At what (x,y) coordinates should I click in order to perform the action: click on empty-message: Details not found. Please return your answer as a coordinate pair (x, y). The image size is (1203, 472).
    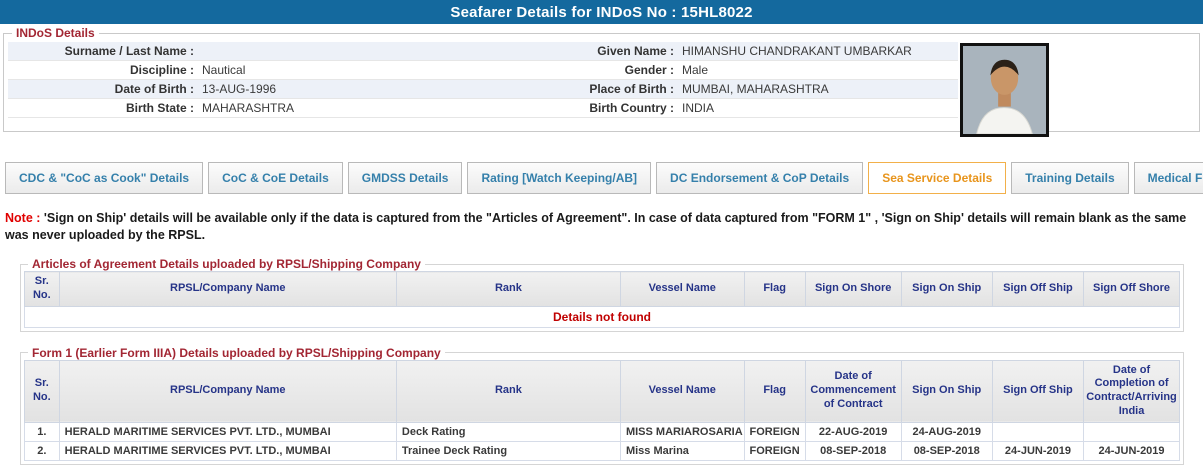
    Looking at the image, I should click on (602, 316).